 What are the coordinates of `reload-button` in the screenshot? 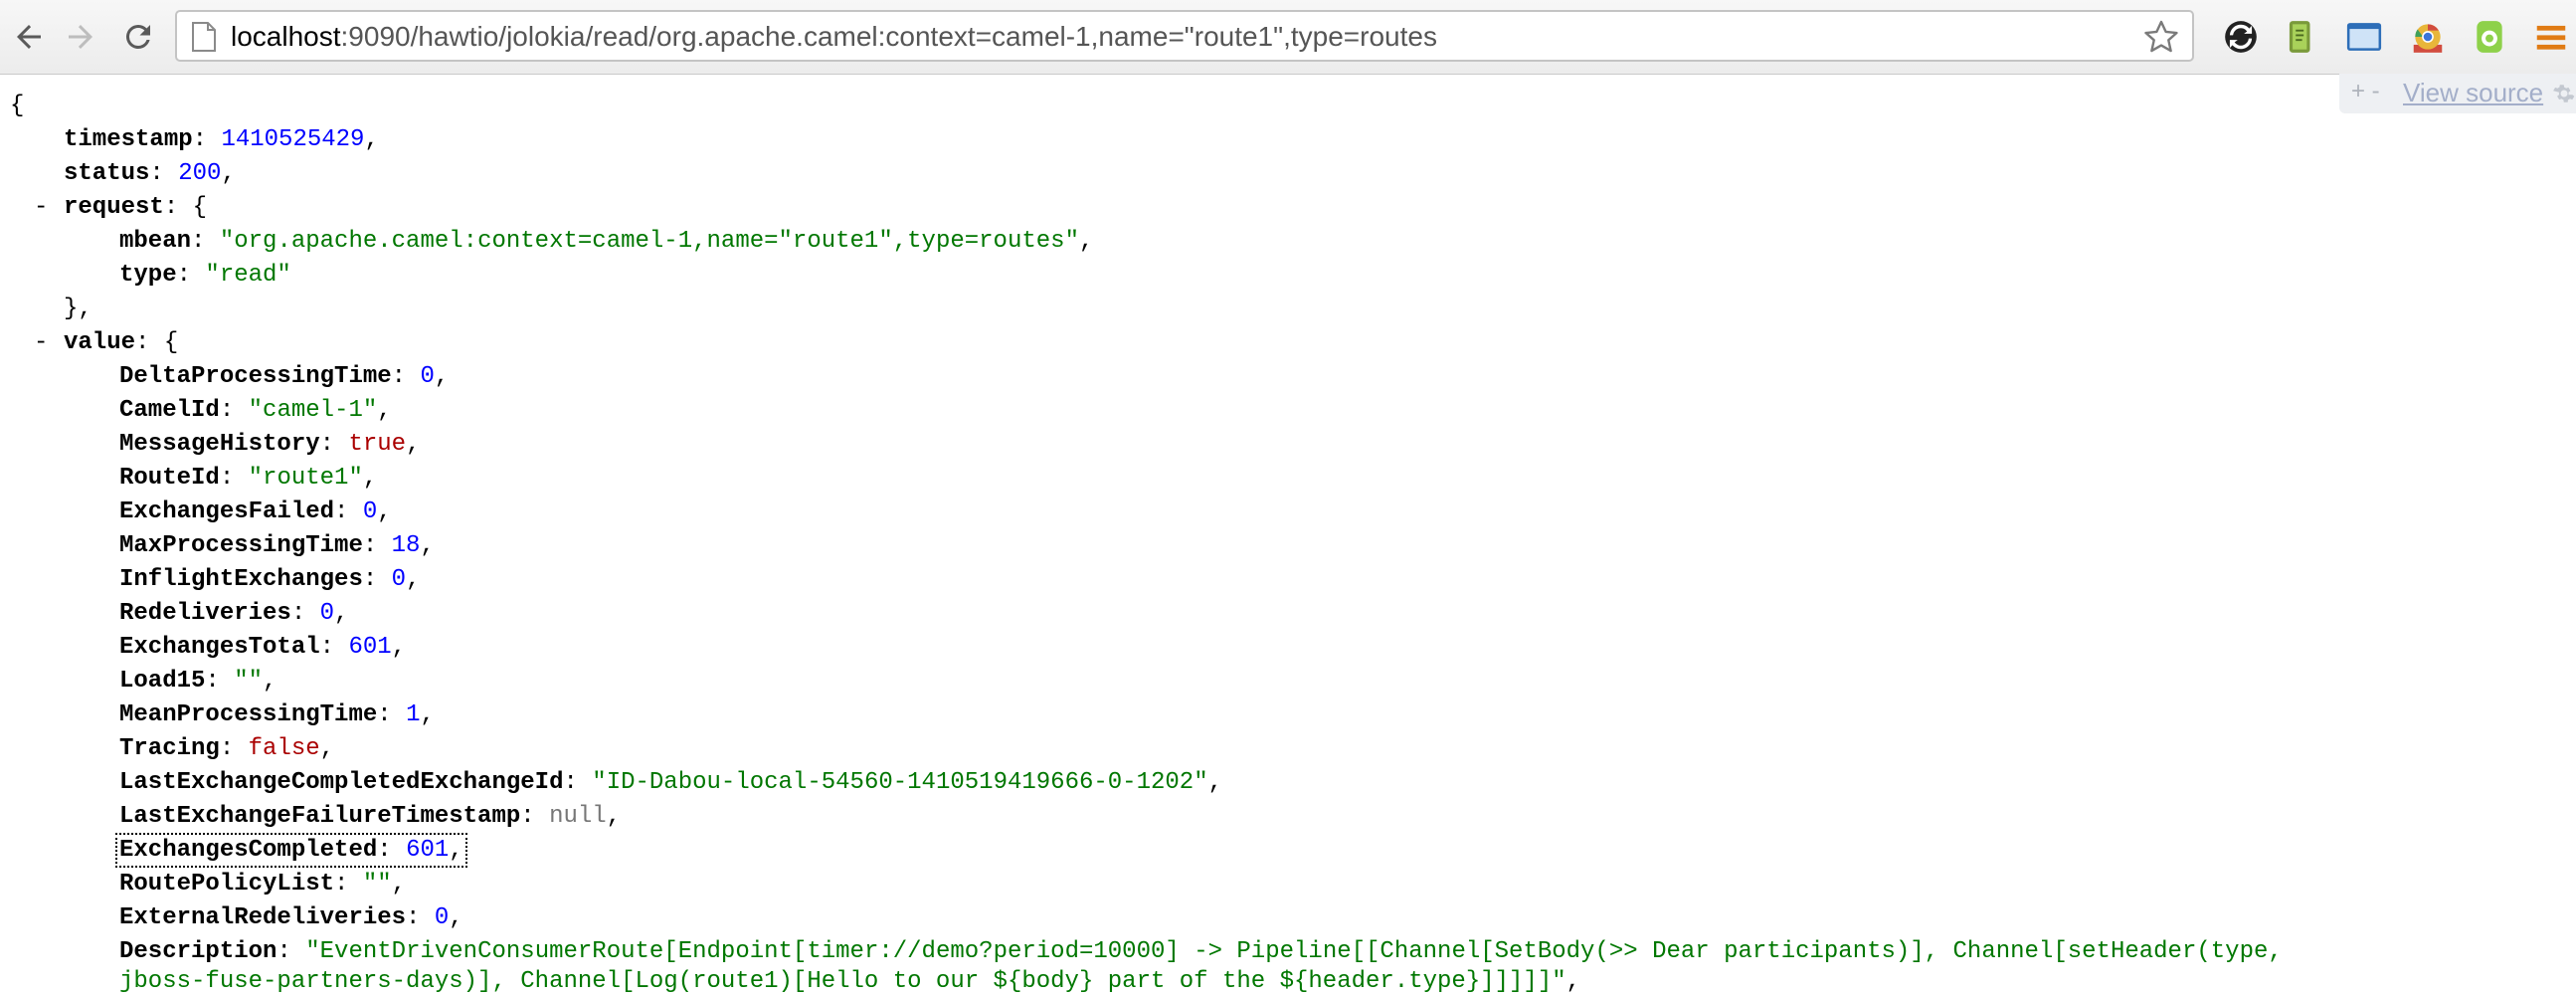 It's located at (138, 37).